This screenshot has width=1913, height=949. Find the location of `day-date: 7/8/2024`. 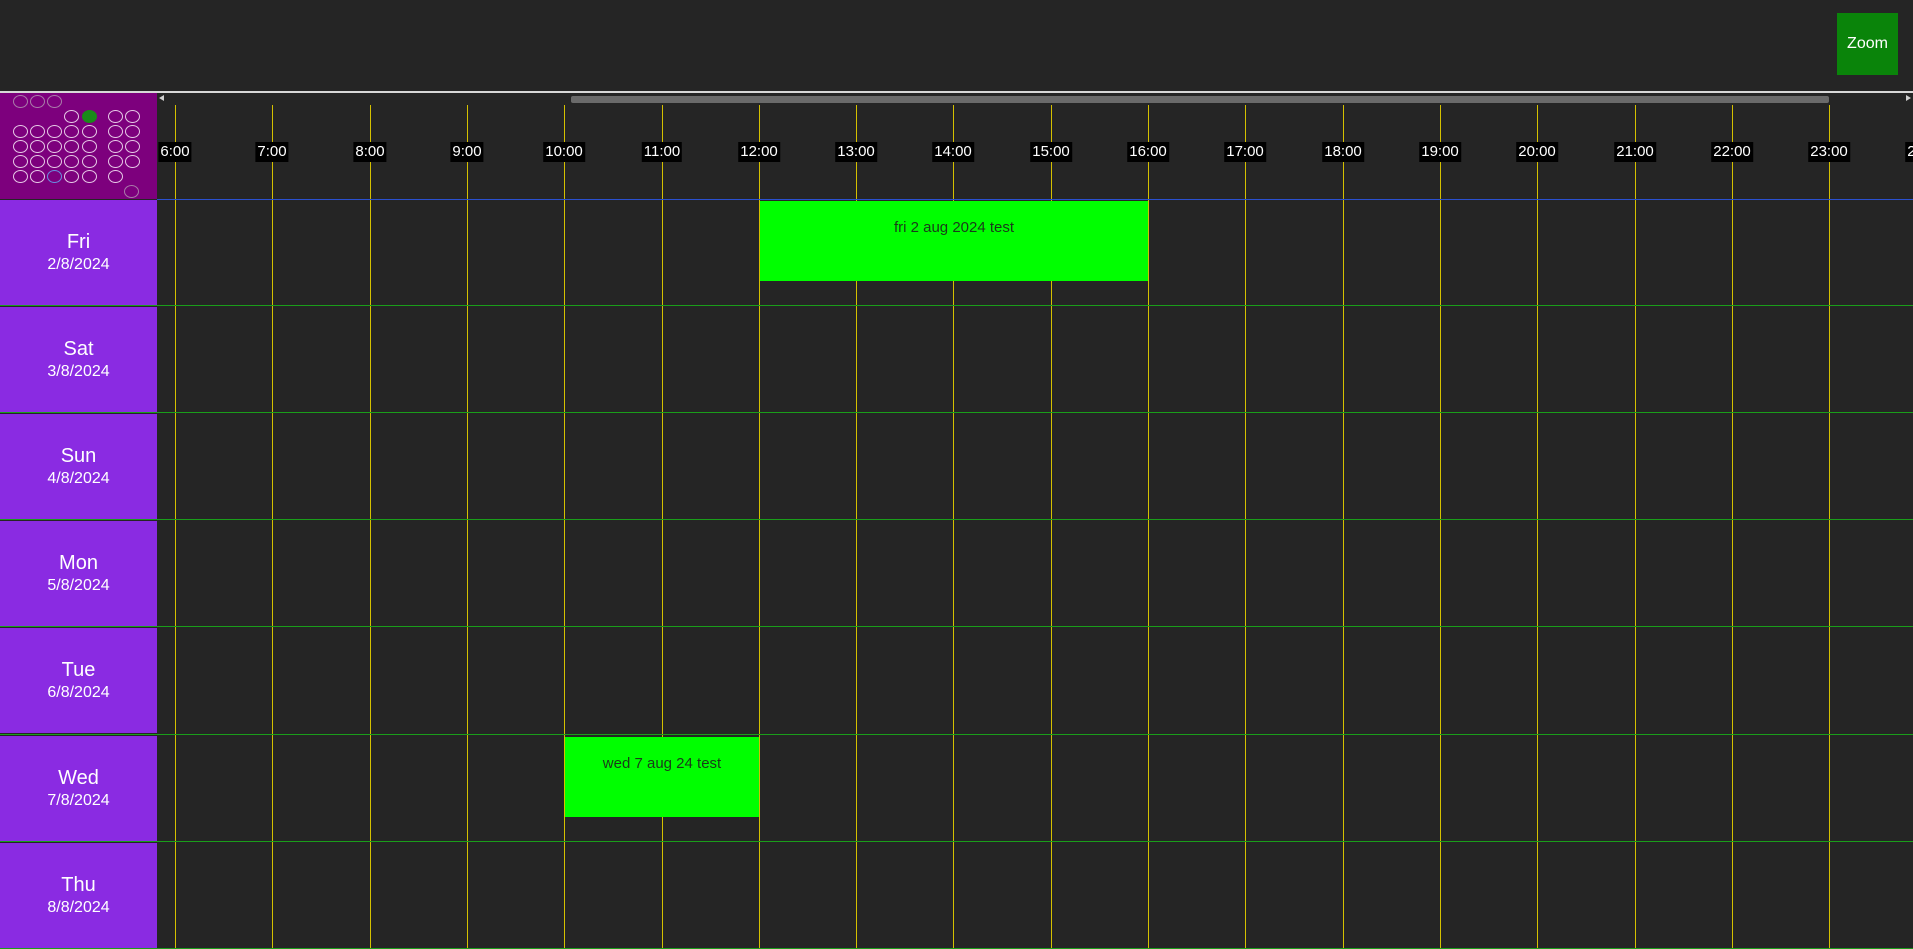

day-date: 7/8/2024 is located at coordinates (78, 800).